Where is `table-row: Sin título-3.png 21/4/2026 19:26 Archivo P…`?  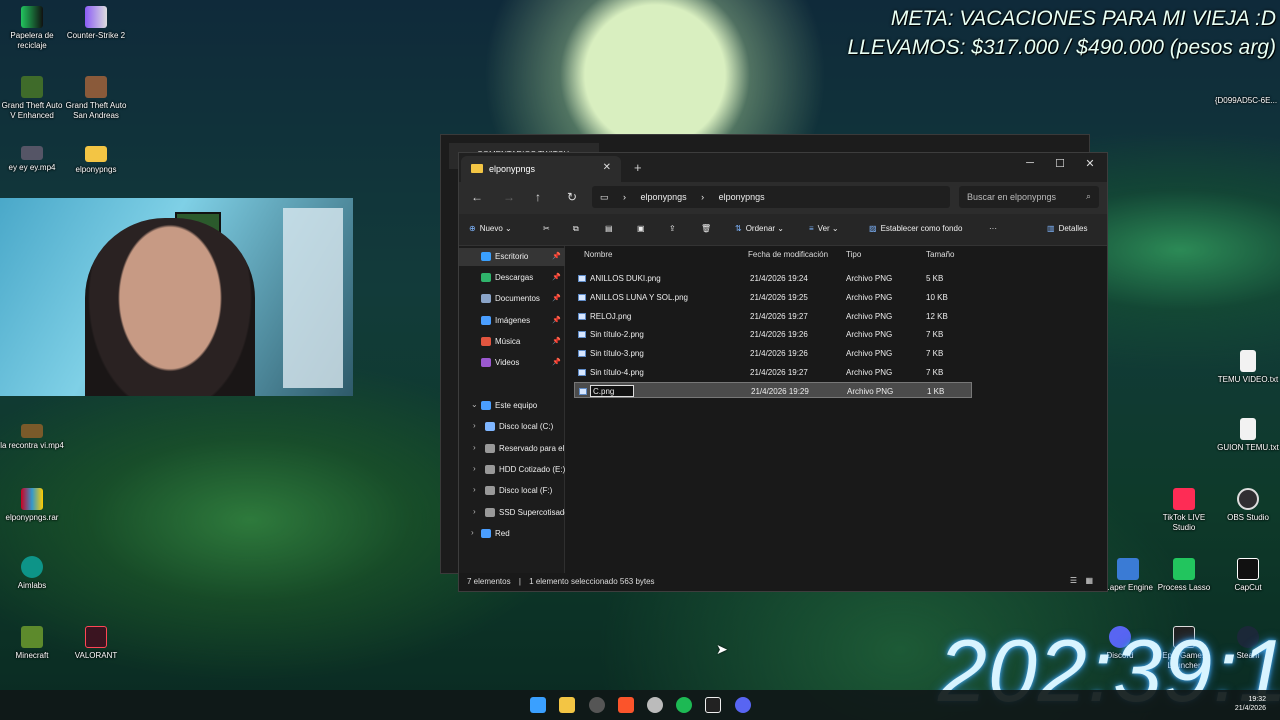
table-row: Sin título-3.png 21/4/2026 19:26 Archivo P… is located at coordinates (773, 353).